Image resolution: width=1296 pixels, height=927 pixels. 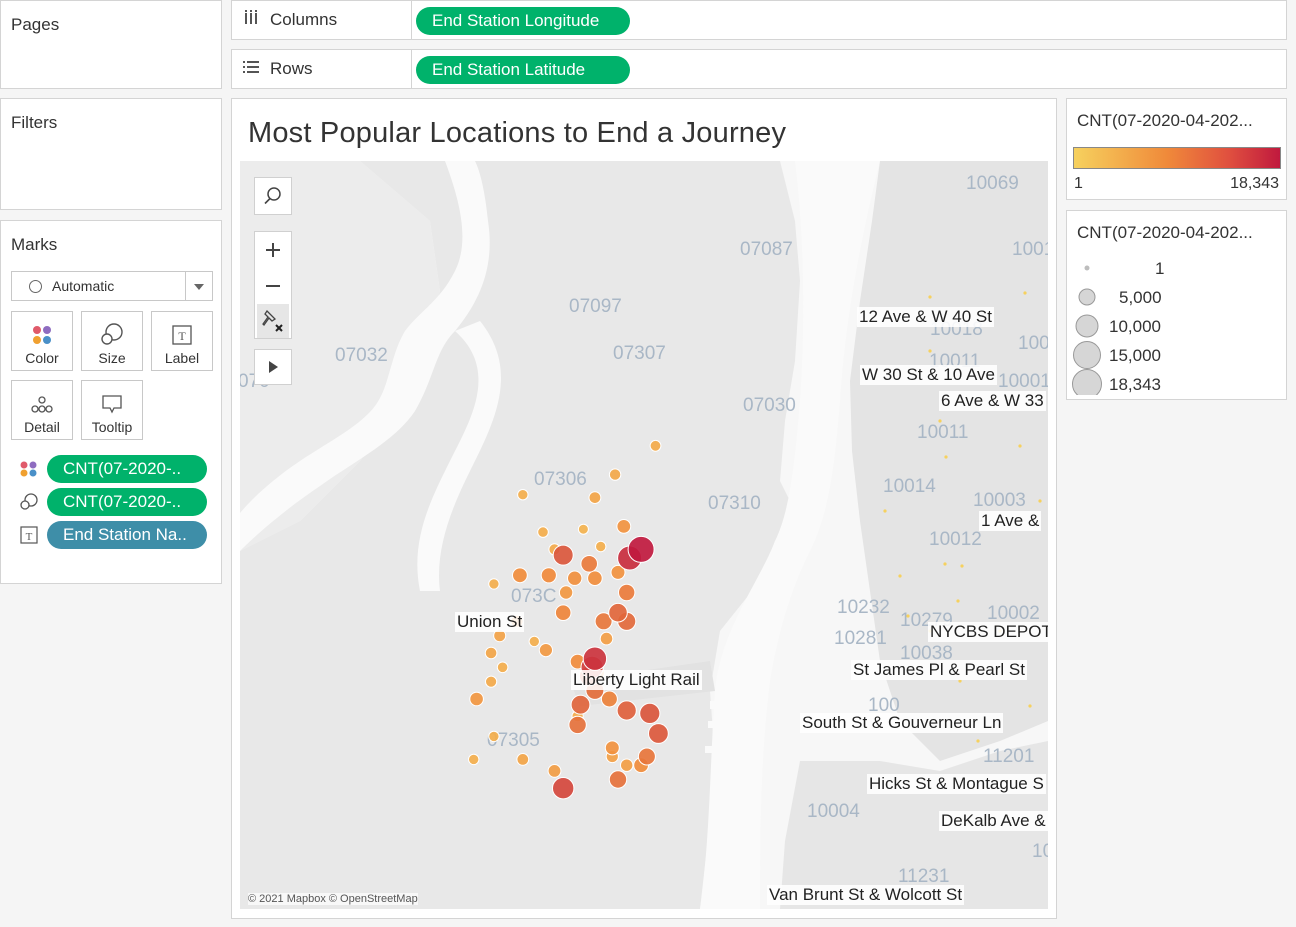 I want to click on map-search-button, so click(x=273, y=196).